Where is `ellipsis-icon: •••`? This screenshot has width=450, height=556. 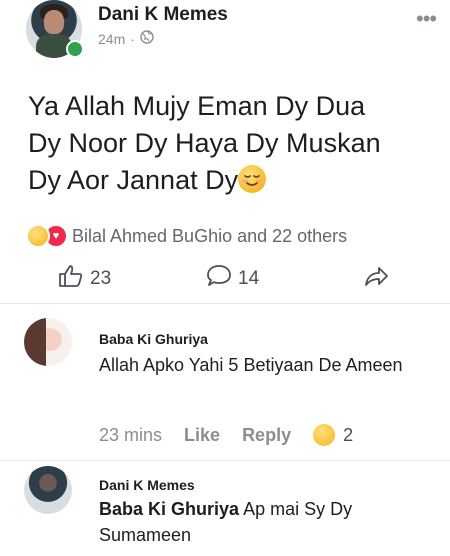 ellipsis-icon: ••• is located at coordinates (426, 19).